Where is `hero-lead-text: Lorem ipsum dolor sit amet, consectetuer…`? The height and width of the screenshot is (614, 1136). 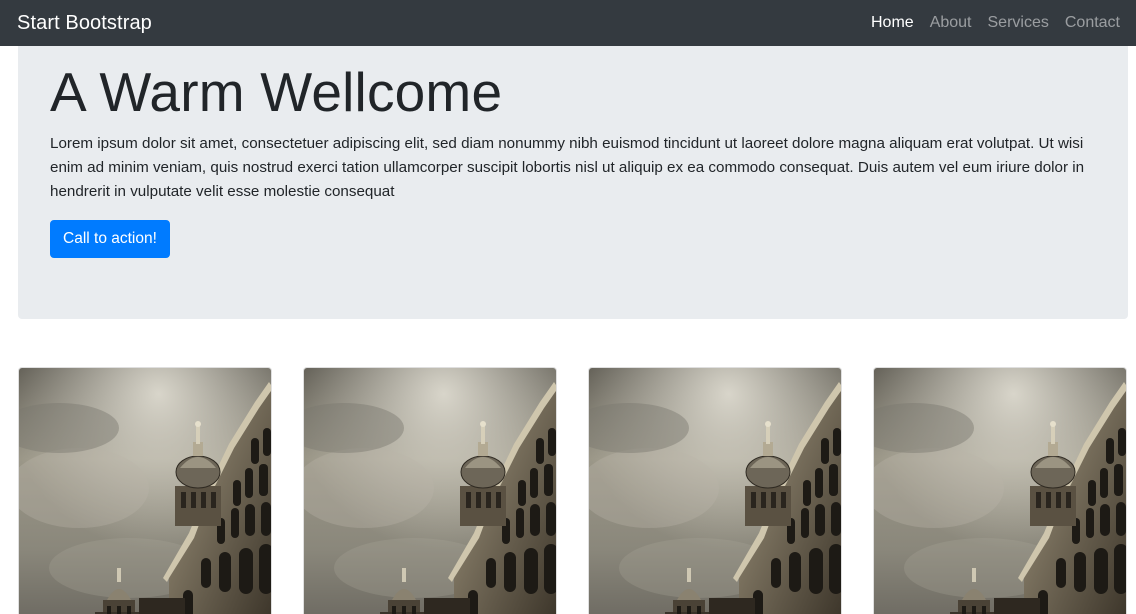
hero-lead-text: Lorem ipsum dolor sit amet, consectetuer… is located at coordinates (567, 167).